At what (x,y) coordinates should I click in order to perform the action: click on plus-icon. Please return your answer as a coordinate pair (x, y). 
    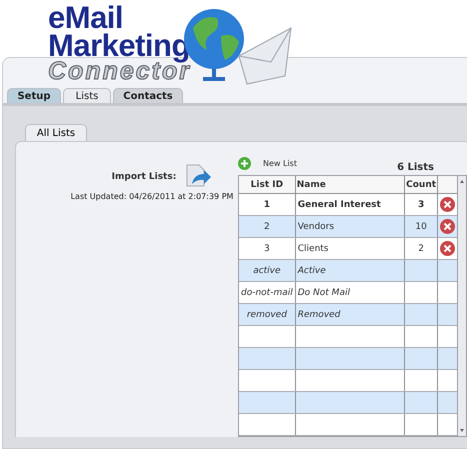
    Looking at the image, I should click on (244, 163).